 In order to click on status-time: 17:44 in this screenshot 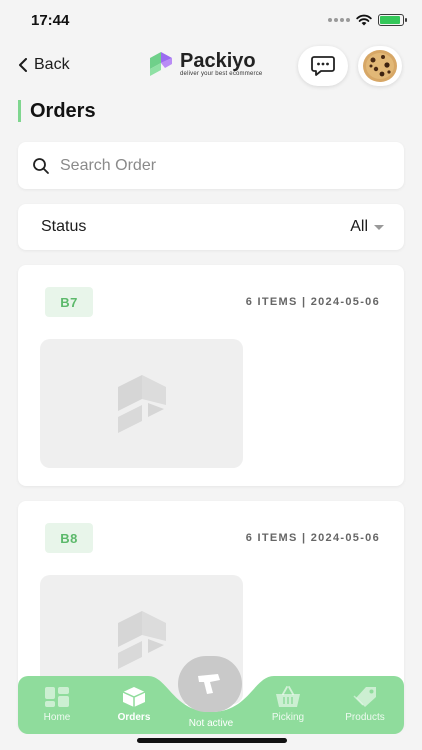, I will do `click(50, 20)`.